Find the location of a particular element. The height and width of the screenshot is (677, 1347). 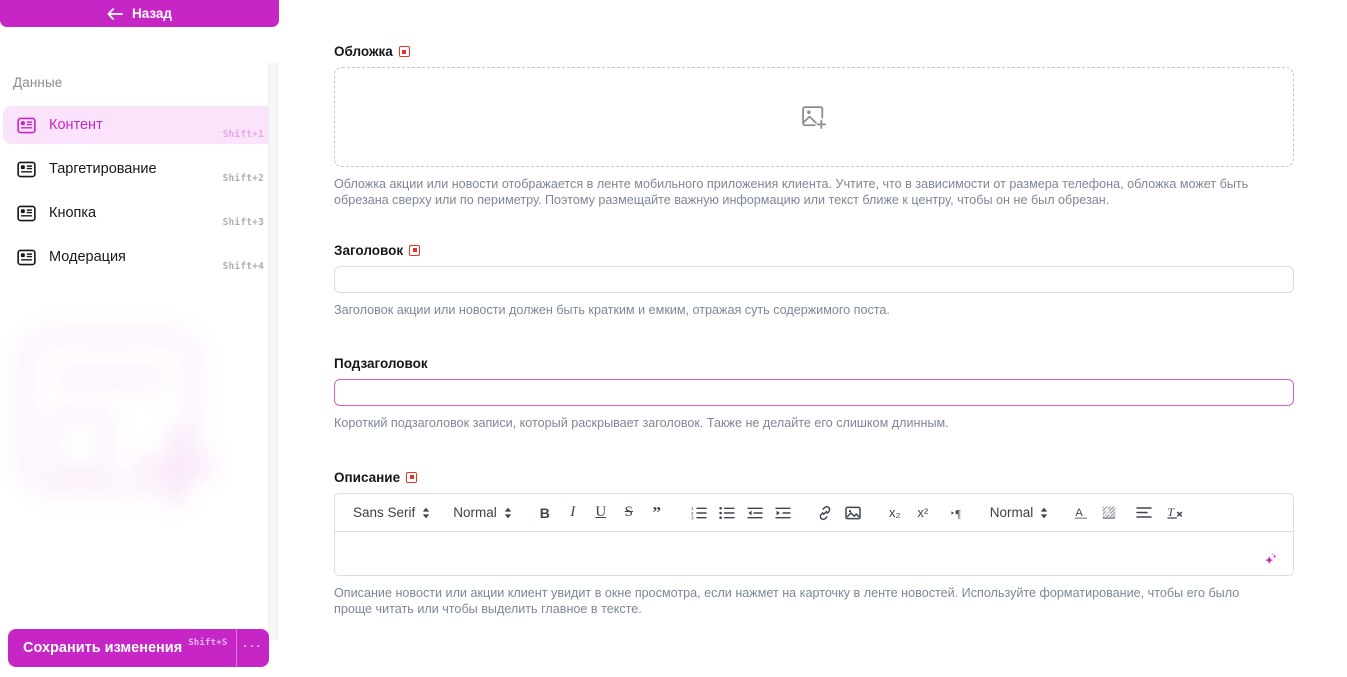

sidebar-scrollbar is located at coordinates (273, 351).